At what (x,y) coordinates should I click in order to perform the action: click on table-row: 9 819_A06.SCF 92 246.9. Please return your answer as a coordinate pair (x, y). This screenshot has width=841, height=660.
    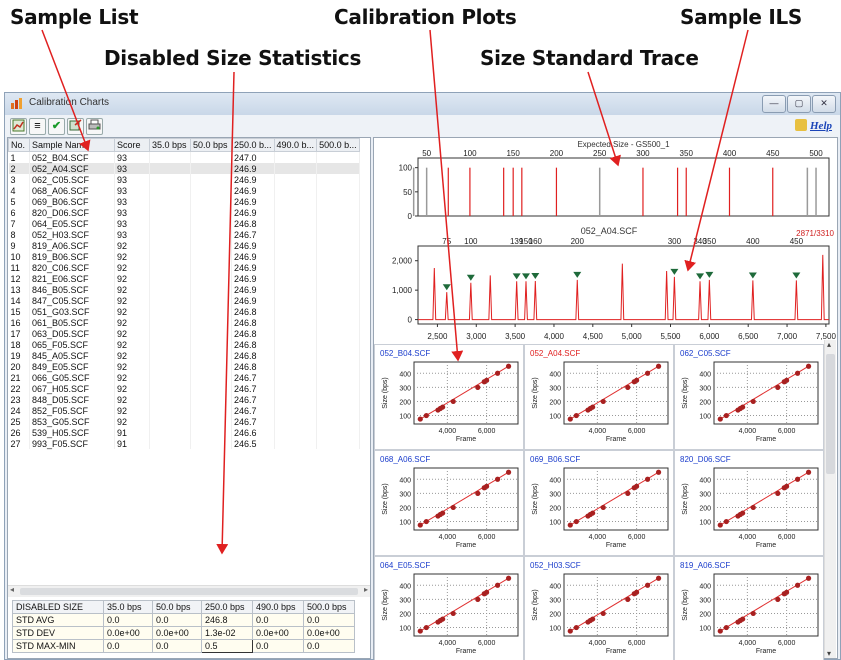
    Looking at the image, I should click on (184, 245).